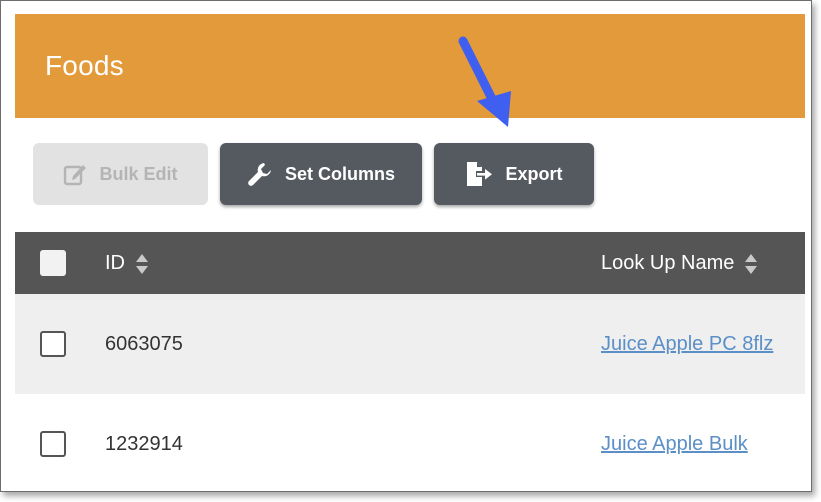  What do you see at coordinates (479, 174) in the screenshot?
I see `file-export-icon` at bounding box center [479, 174].